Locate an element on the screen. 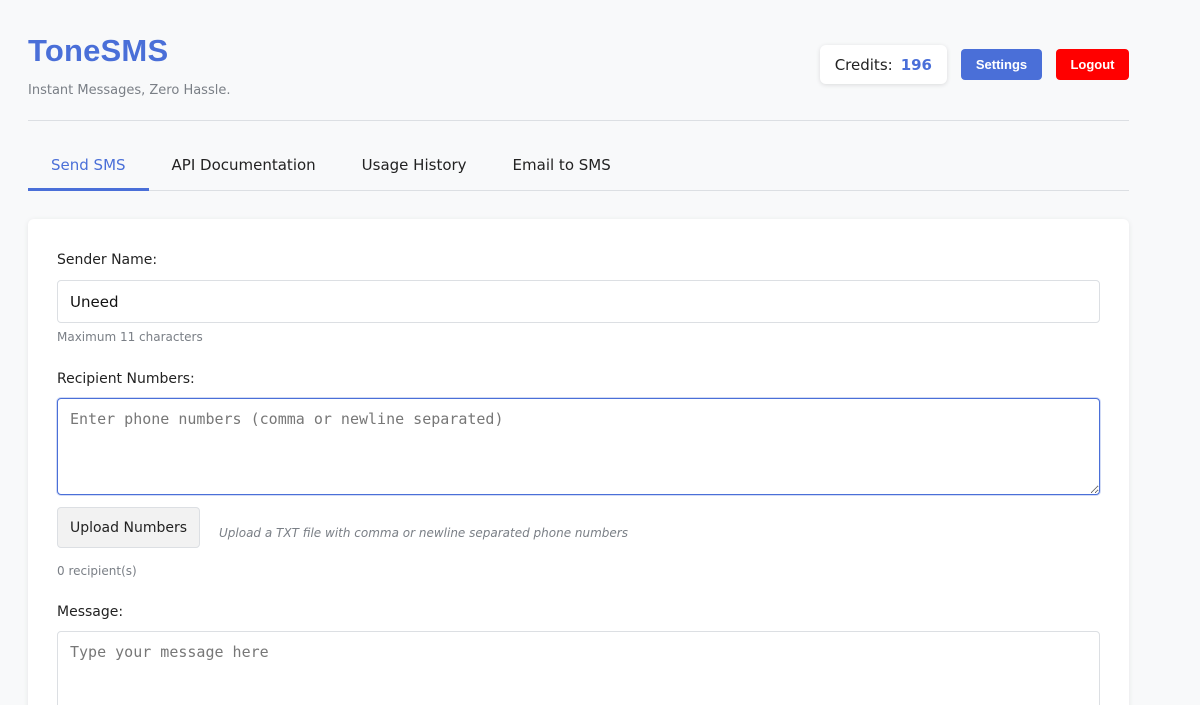 The width and height of the screenshot is (1200, 705). credits-badge: Credits: 196 is located at coordinates (883, 64).